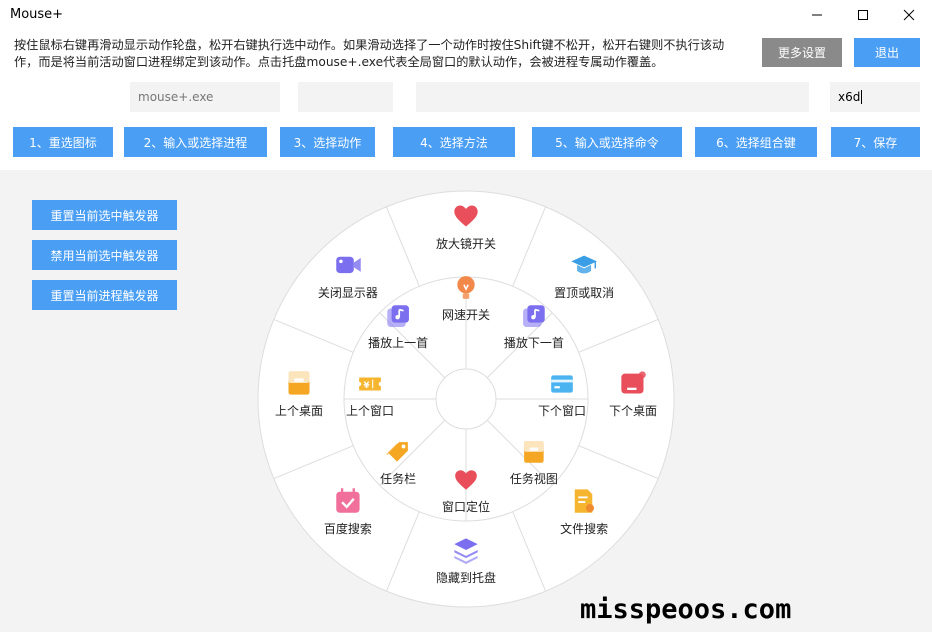 The height and width of the screenshot is (632, 932). Describe the element at coordinates (348, 528) in the screenshot. I see `wheel-outer-item-label: 百度搜索` at that location.